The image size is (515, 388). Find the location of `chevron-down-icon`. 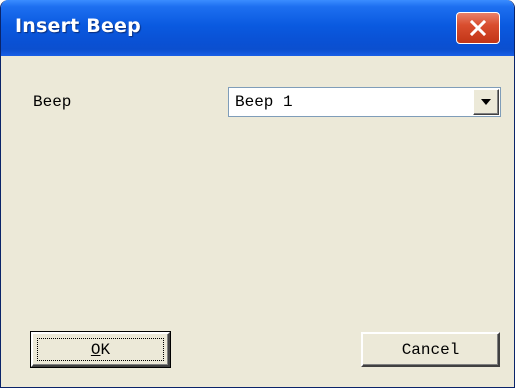

chevron-down-icon is located at coordinates (486, 102).